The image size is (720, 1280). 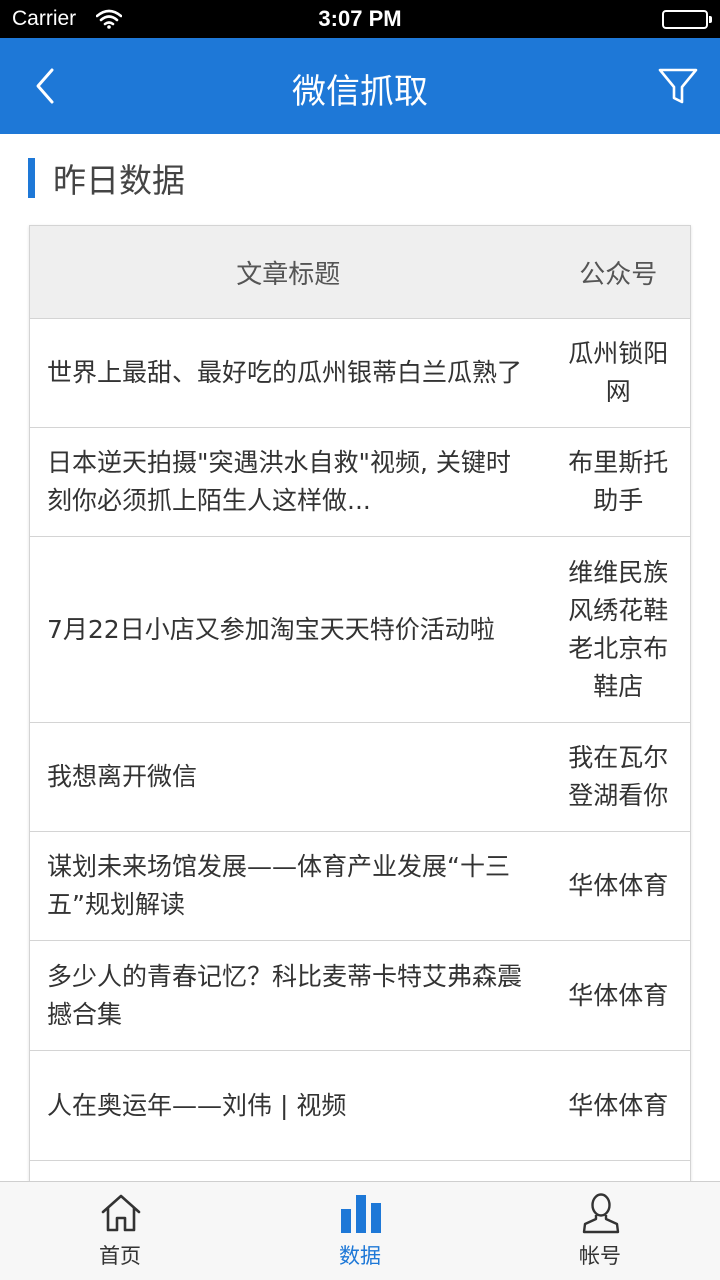 What do you see at coordinates (120, 1256) in the screenshot?
I see `tab-label: 首页` at bounding box center [120, 1256].